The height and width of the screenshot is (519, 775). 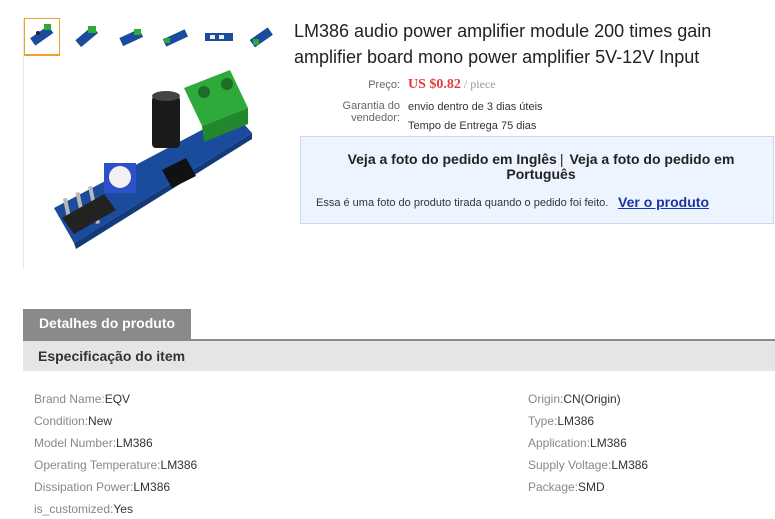 I want to click on price-value: US $0.82 / piece, so click(x=452, y=85).